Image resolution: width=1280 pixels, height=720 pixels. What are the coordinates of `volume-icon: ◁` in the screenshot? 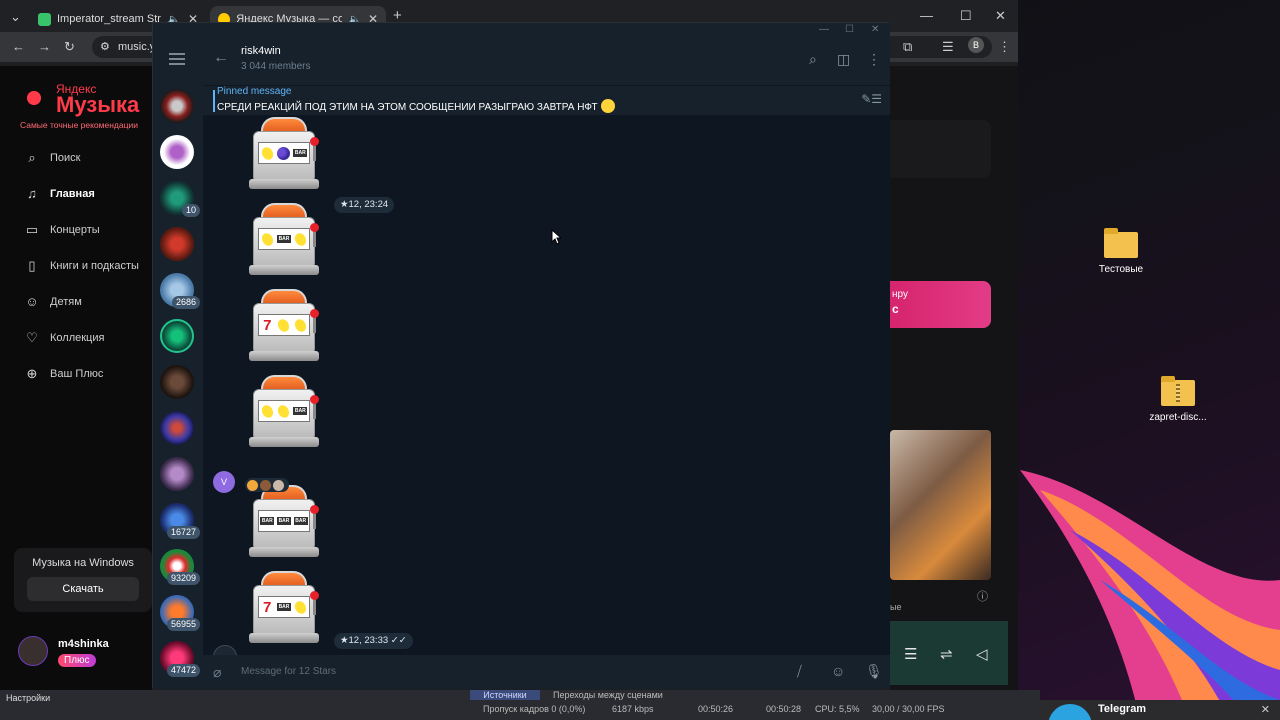 It's located at (982, 654).